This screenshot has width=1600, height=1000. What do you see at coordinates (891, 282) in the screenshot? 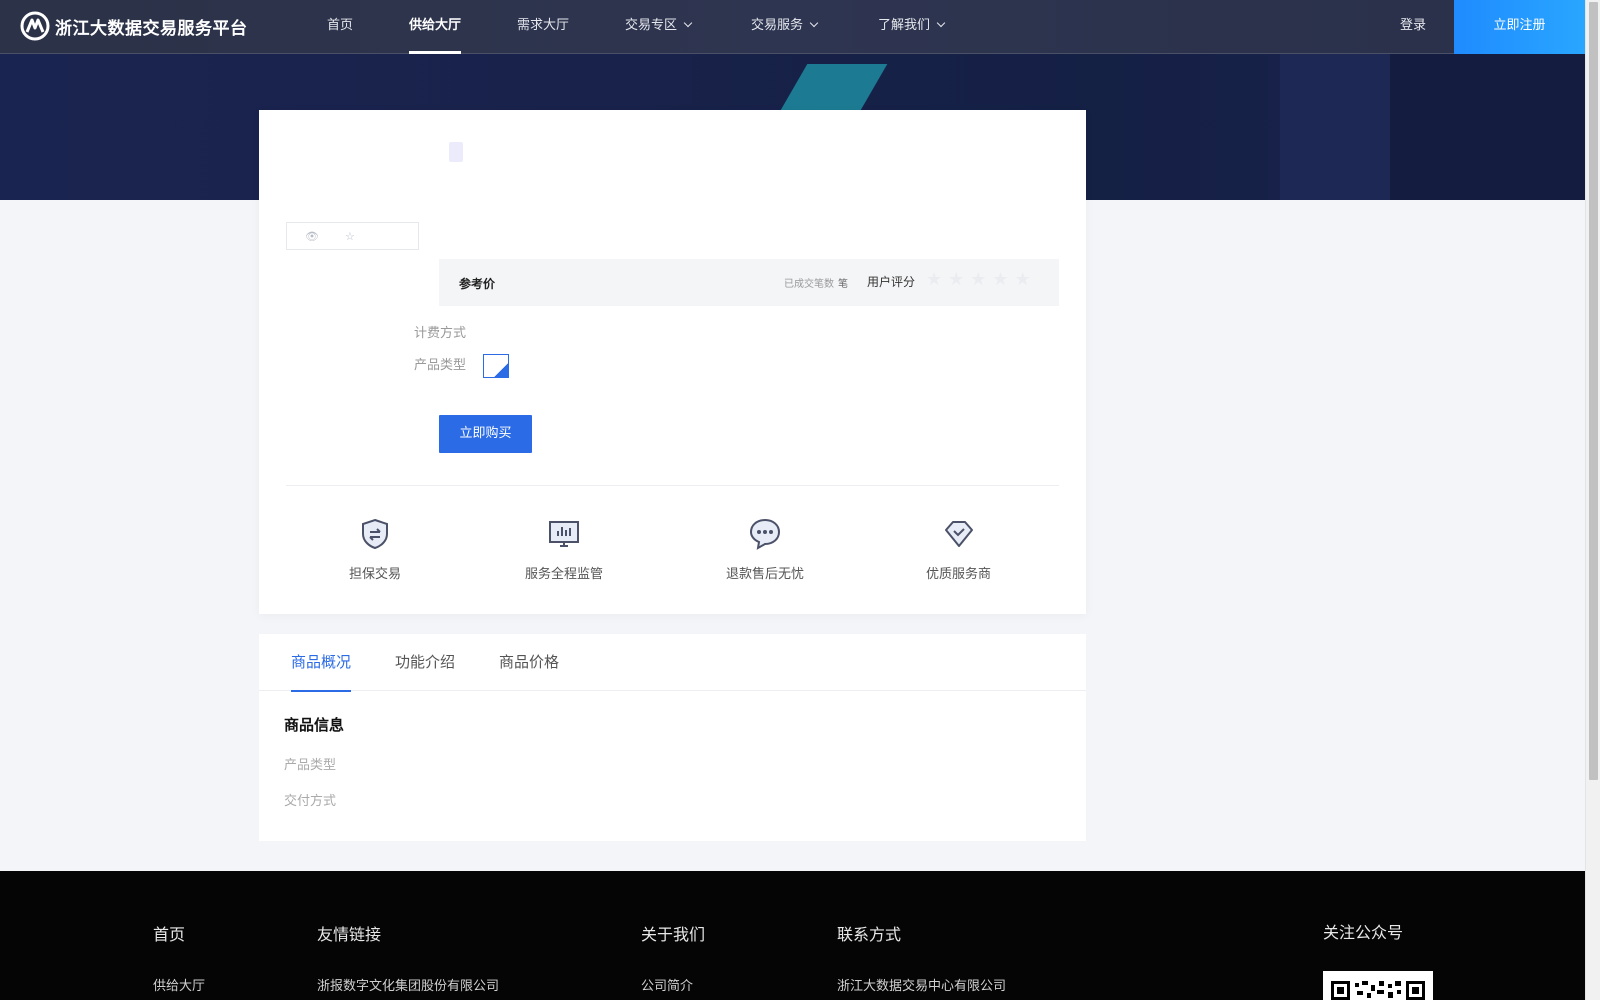
I see `user-rating-label: 用户评分` at bounding box center [891, 282].